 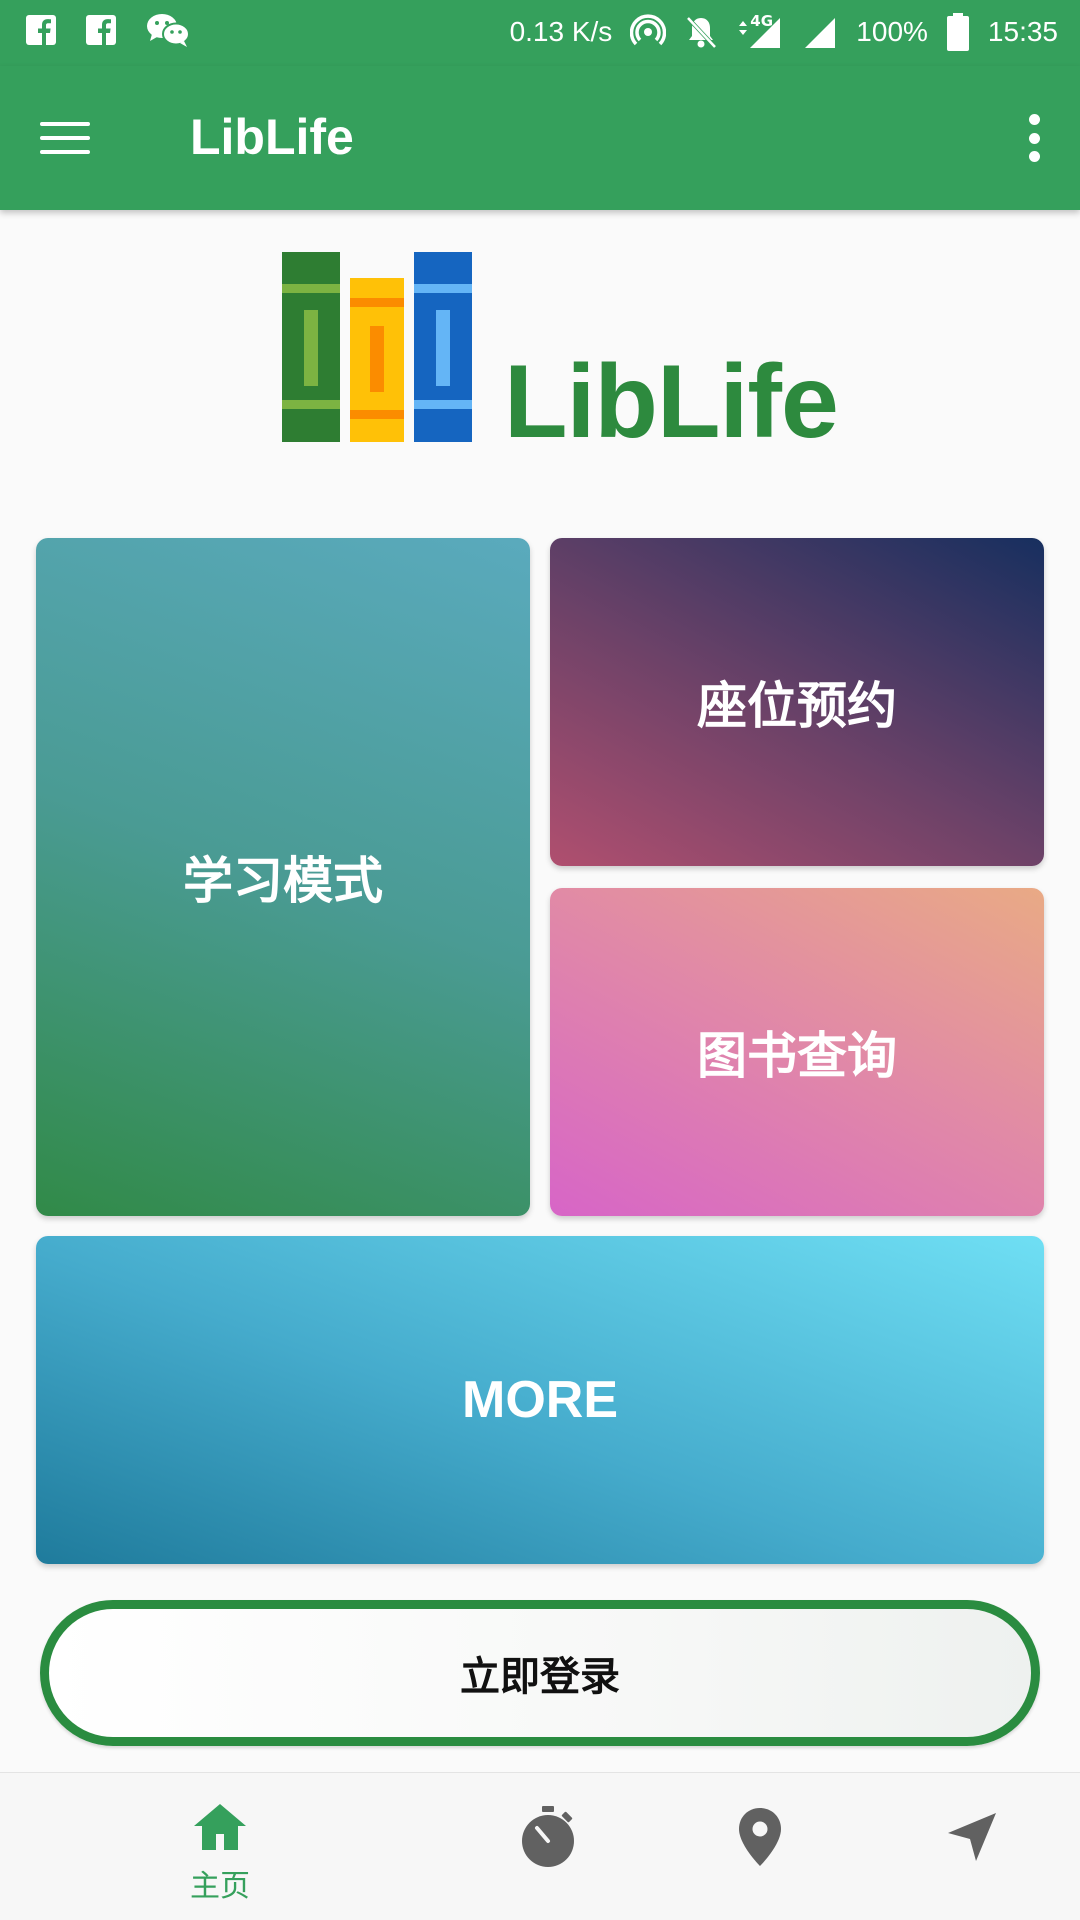 I want to click on nav-timer, so click(x=548, y=1846).